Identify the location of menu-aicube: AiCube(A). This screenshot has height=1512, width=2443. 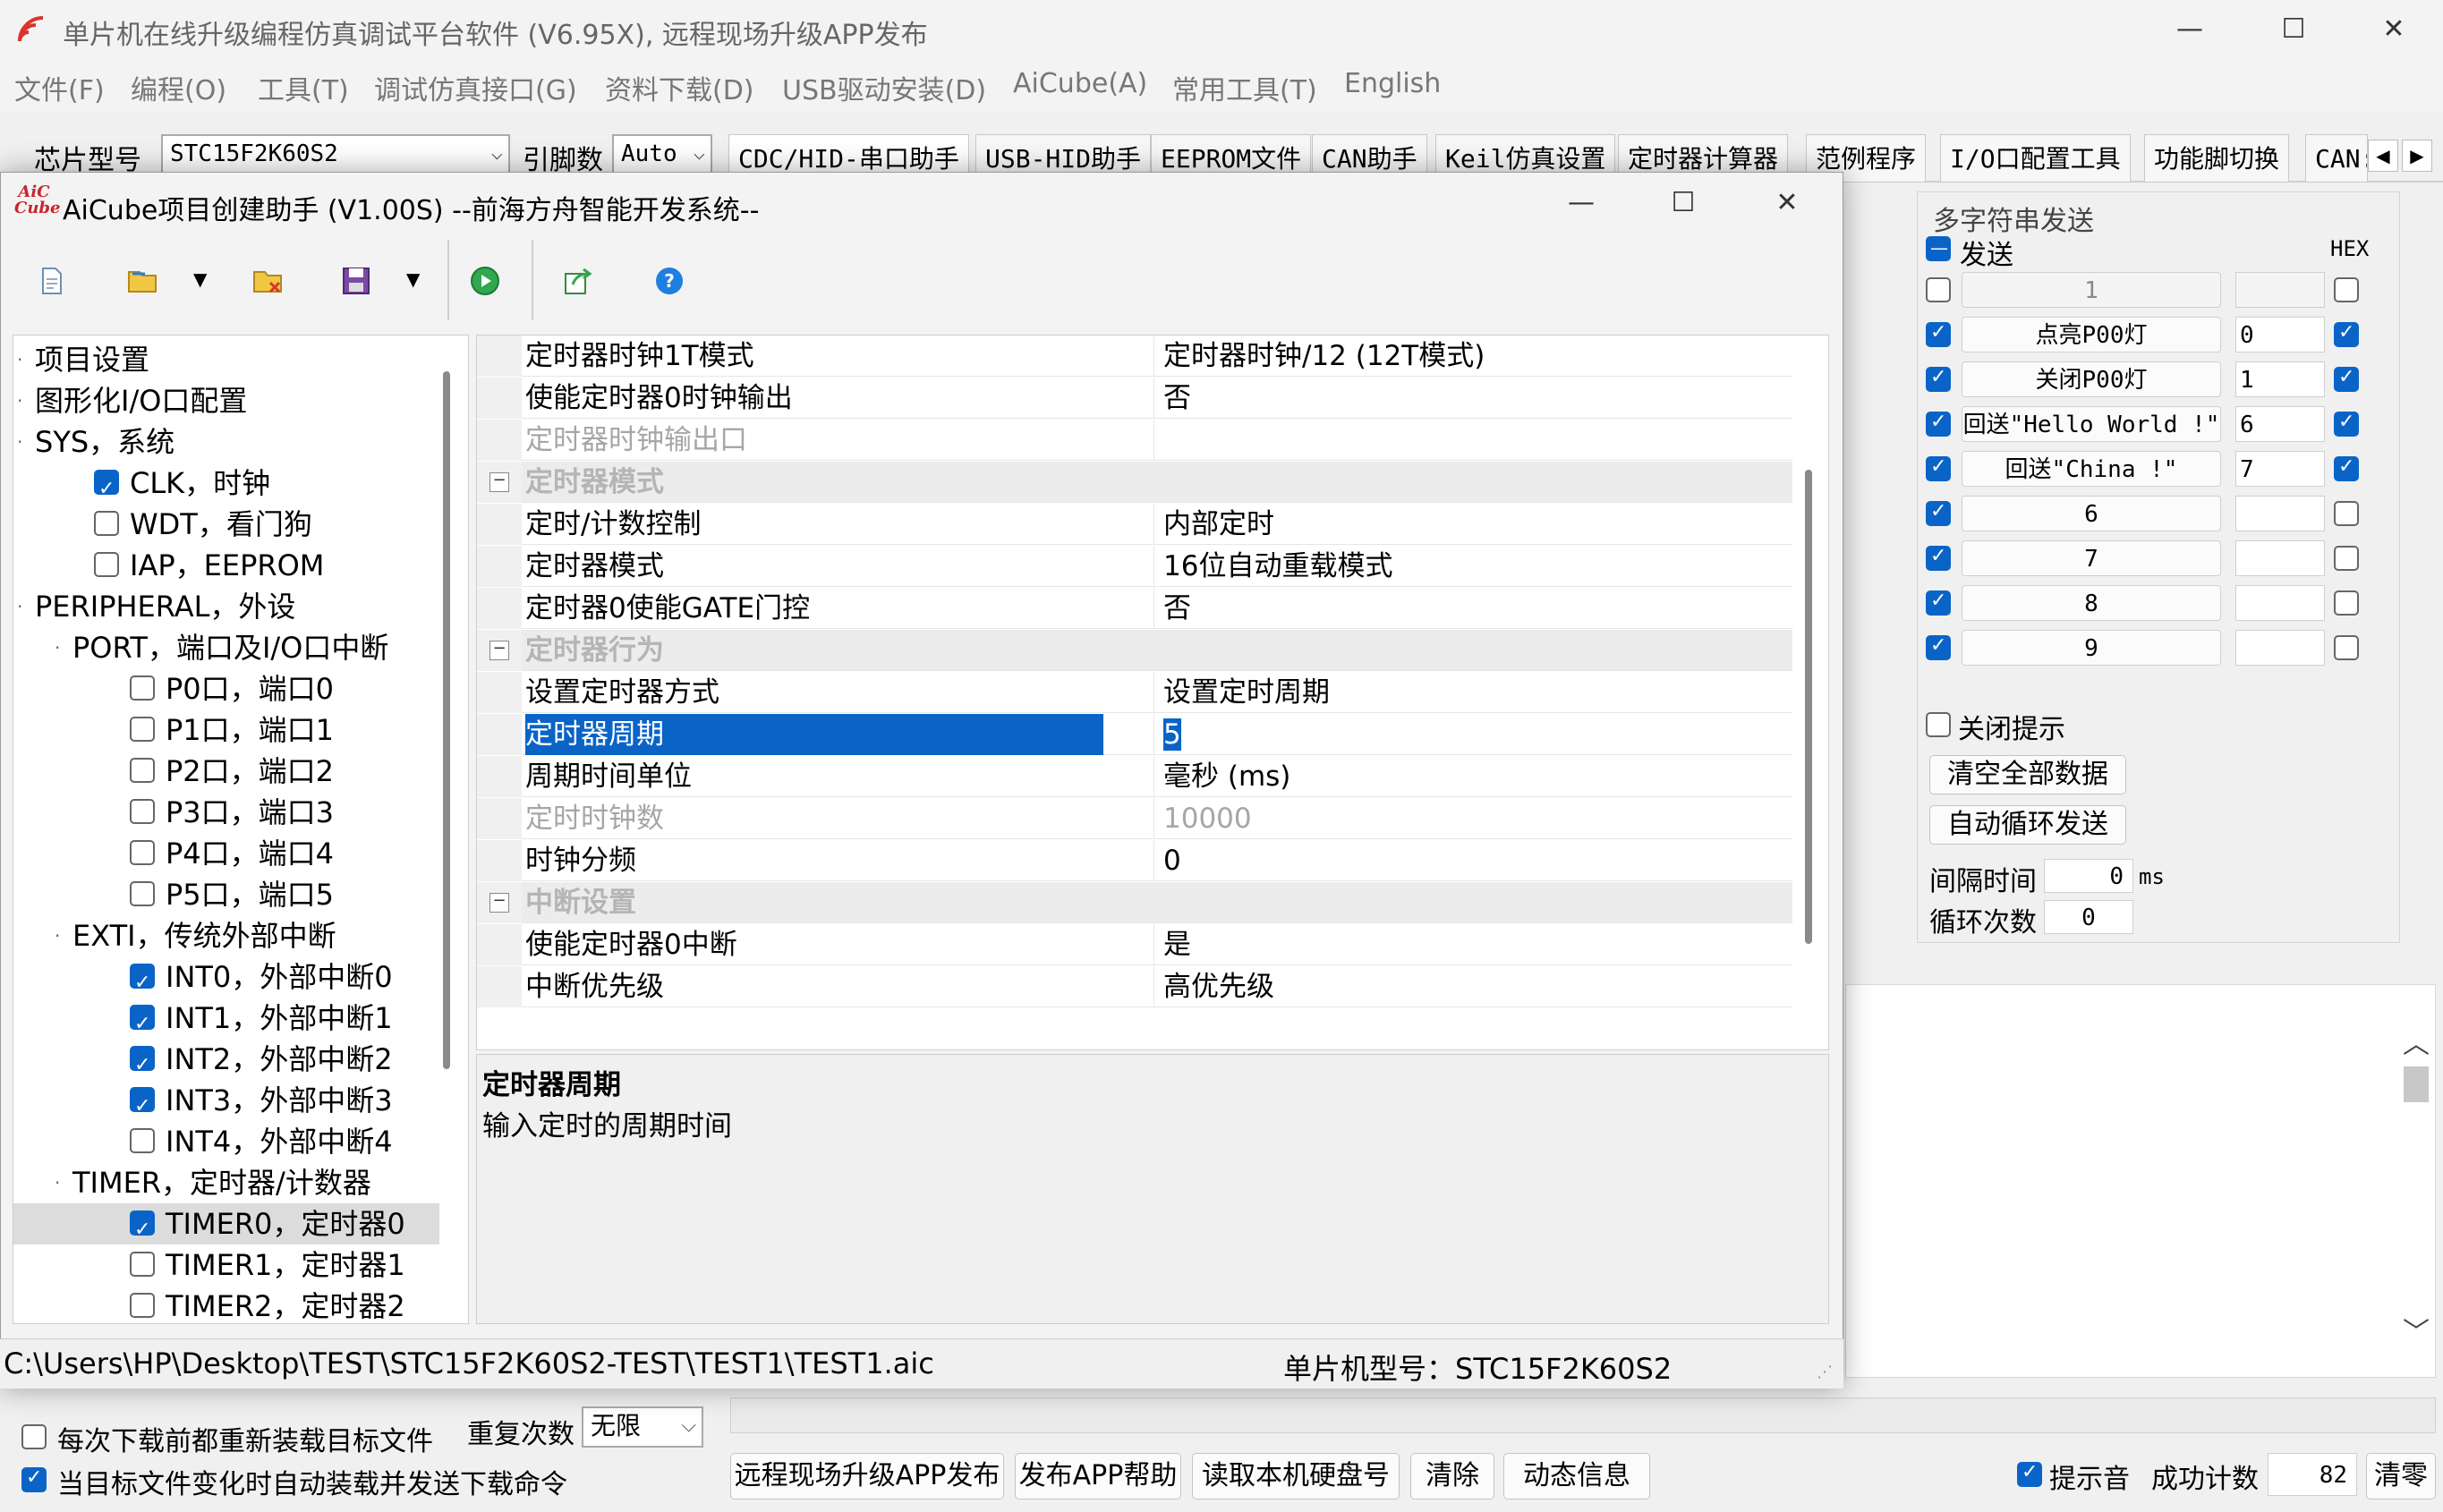
(1080, 83).